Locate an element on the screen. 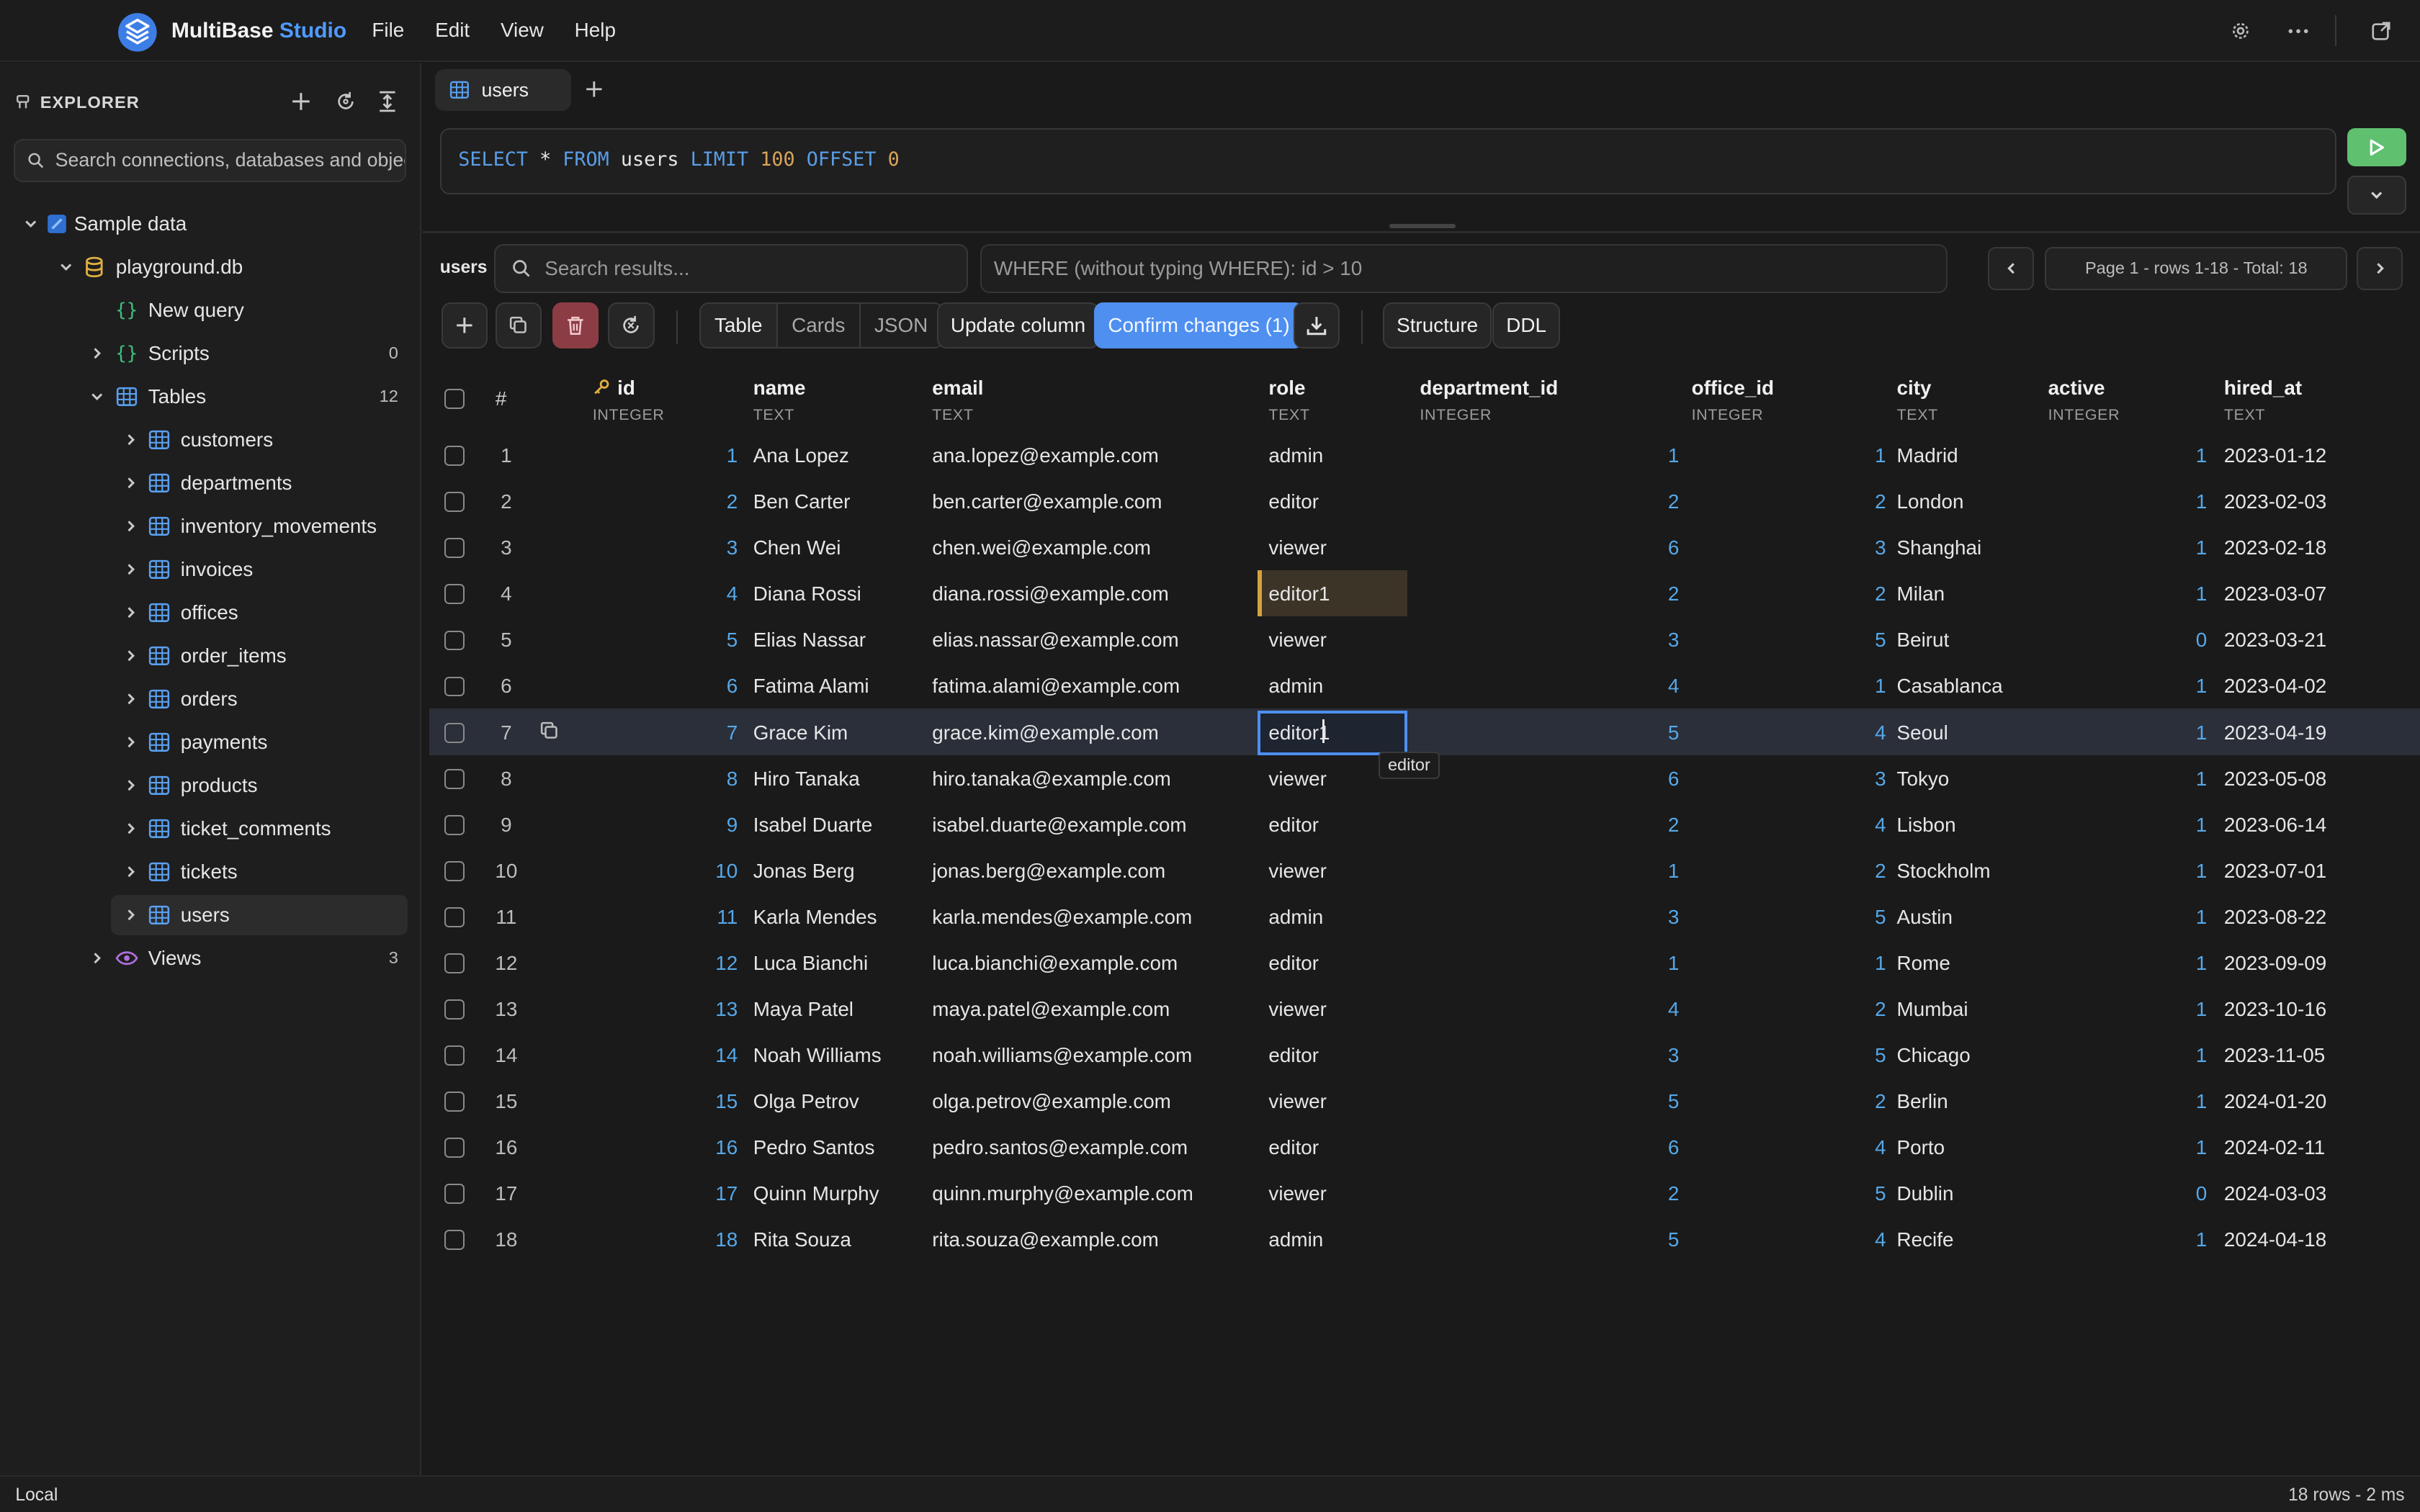  cell-email: elias.nassar@example.com is located at coordinates (1055, 640).